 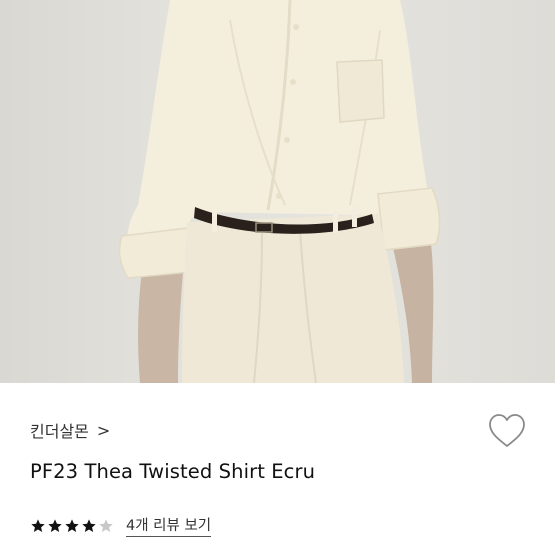 What do you see at coordinates (121, 525) in the screenshot?
I see `rating-row: 4개 리뷰 보기` at bounding box center [121, 525].